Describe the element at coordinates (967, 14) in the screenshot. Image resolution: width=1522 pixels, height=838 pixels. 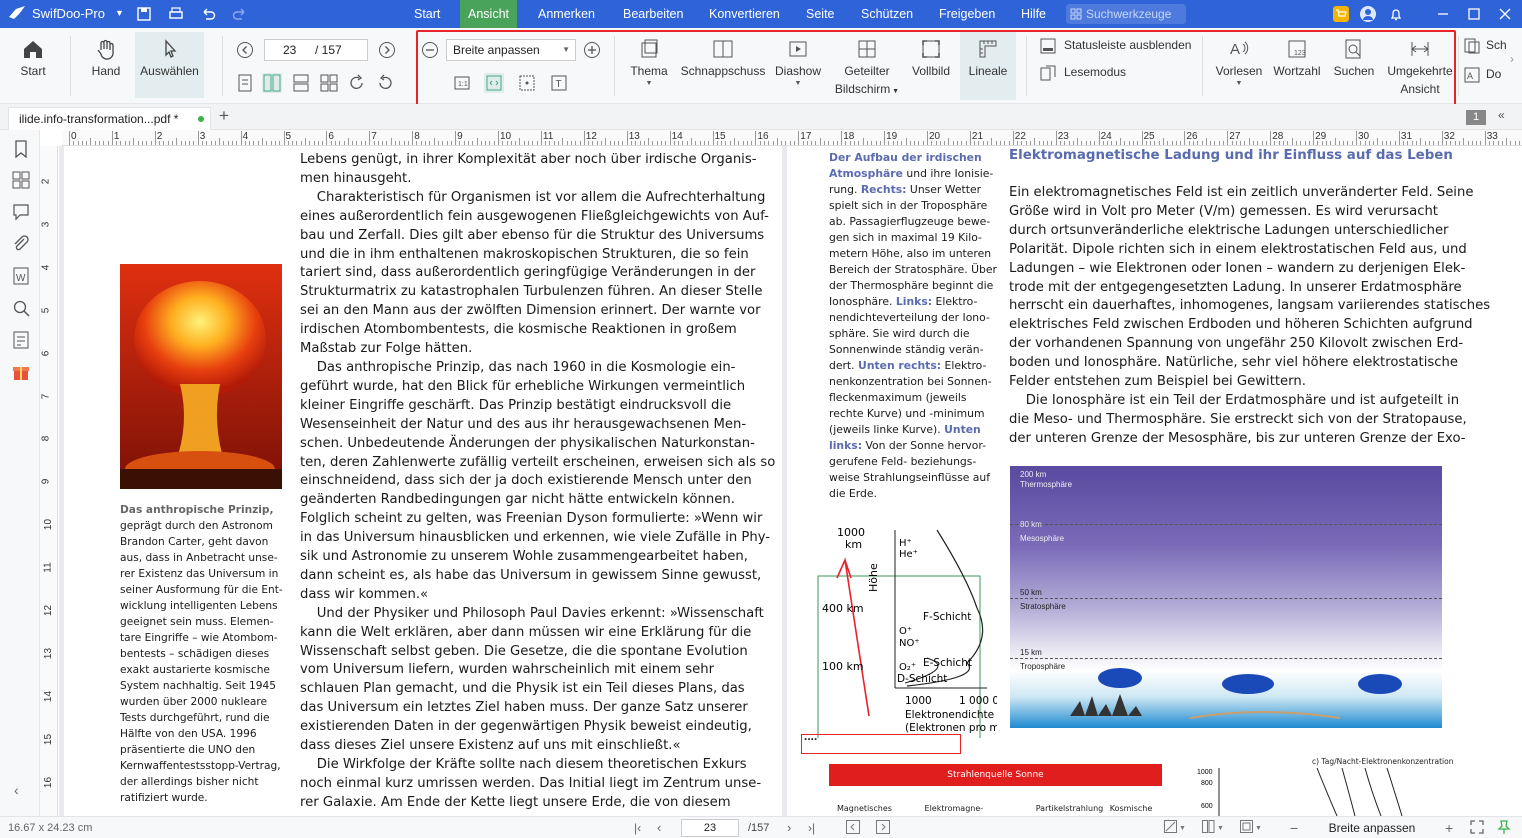
I see `menu-share: Freigeben` at that location.